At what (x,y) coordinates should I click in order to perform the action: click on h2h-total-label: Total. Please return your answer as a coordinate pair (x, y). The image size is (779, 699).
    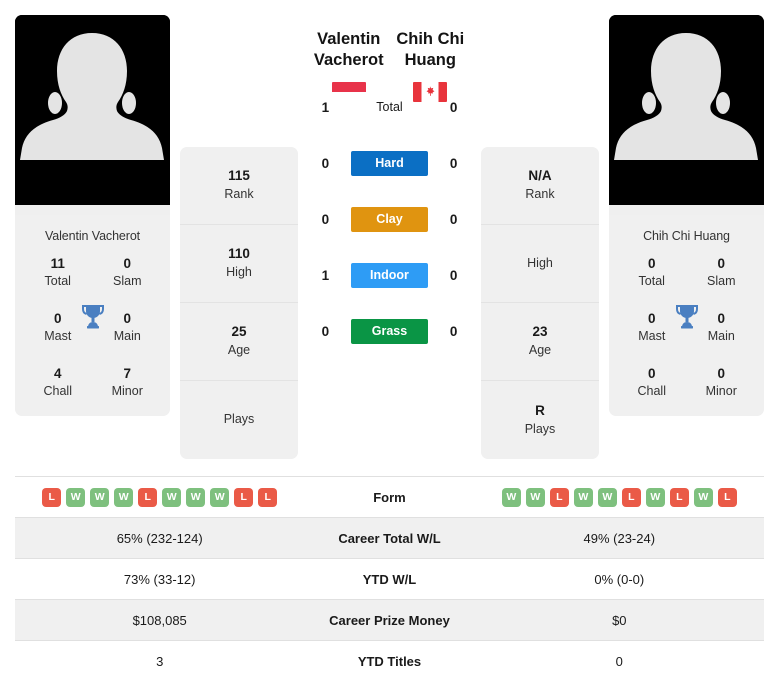
    Looking at the image, I should click on (389, 106).